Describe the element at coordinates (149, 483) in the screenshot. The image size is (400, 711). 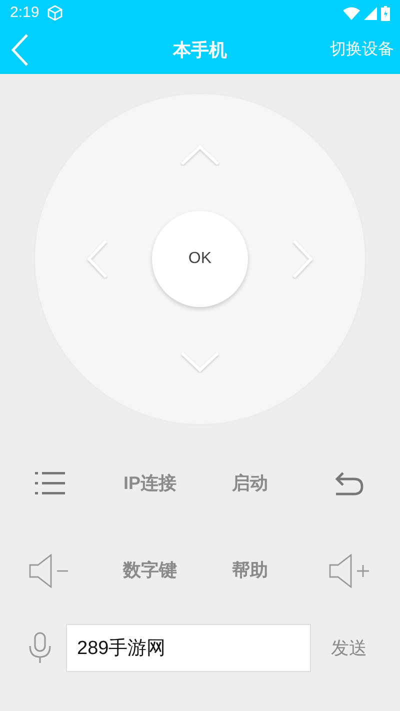
I see `remote-button: IP连接` at that location.